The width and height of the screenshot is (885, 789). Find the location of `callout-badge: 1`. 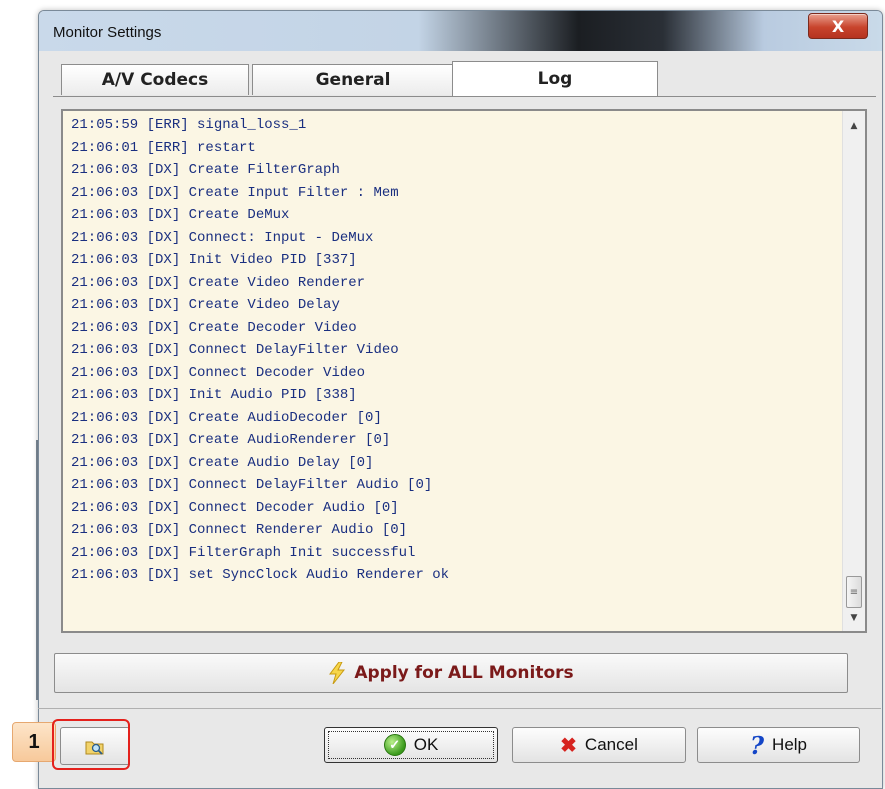

callout-badge: 1 is located at coordinates (34, 742).